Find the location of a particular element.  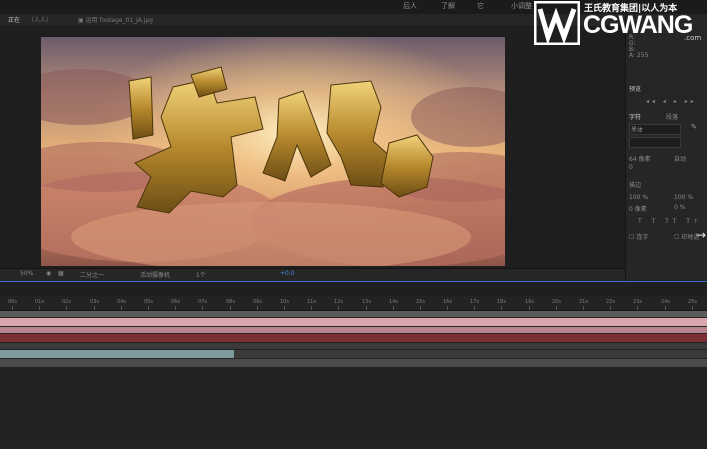

menu-item: 了解 is located at coordinates (448, 6).